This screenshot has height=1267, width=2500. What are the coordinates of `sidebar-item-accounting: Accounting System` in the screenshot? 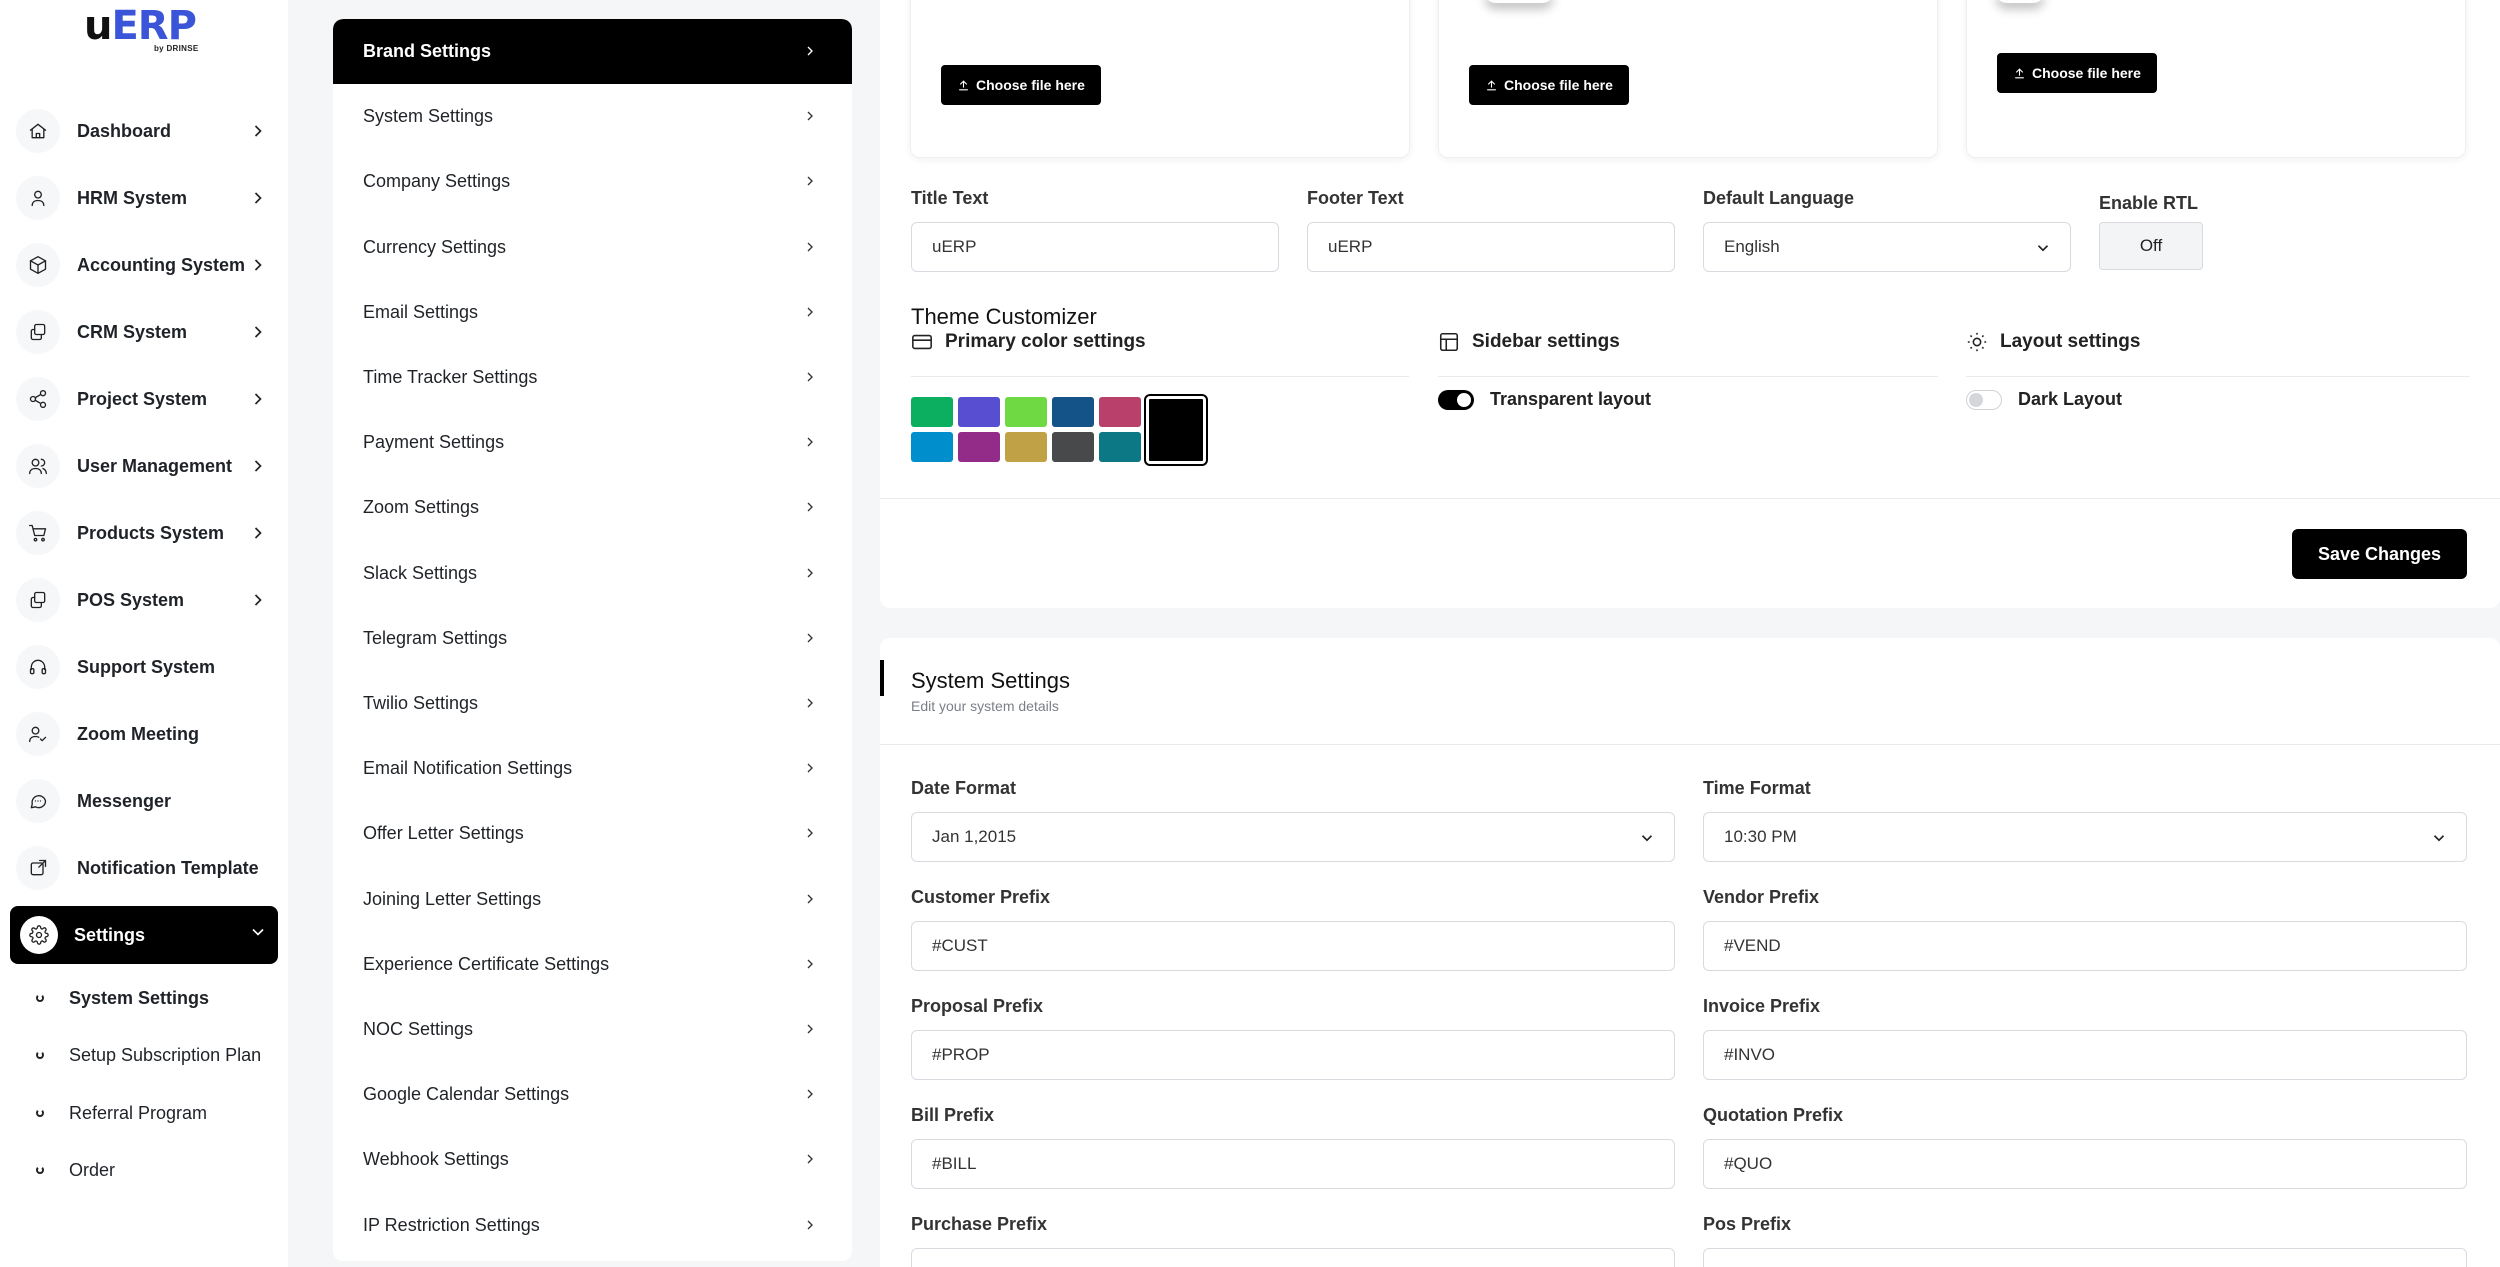 It's located at (147, 265).